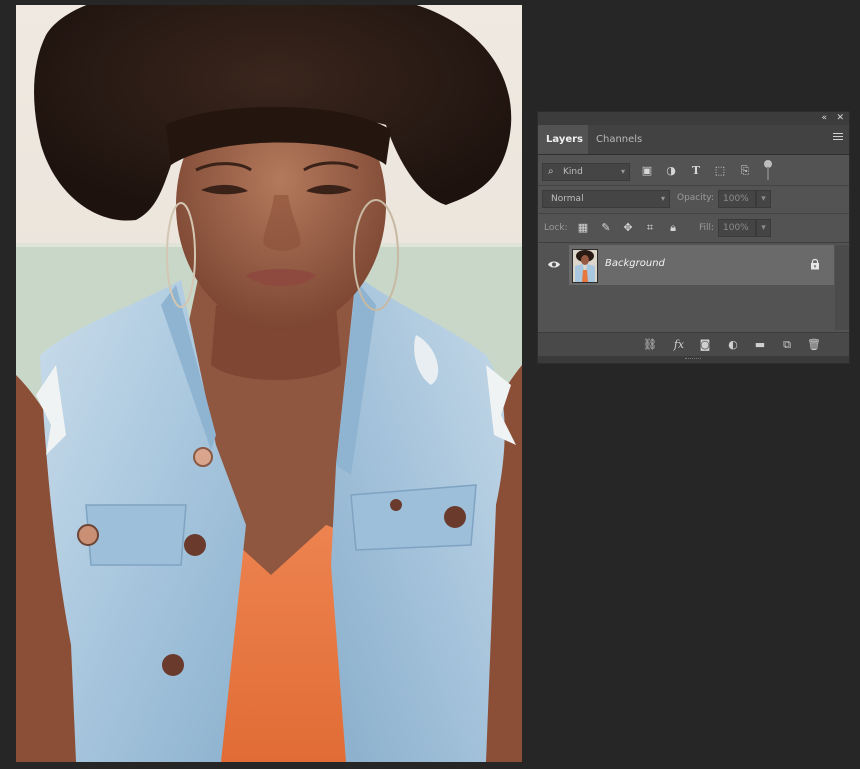  What do you see at coordinates (815, 264) in the screenshot?
I see `lock-icon` at bounding box center [815, 264].